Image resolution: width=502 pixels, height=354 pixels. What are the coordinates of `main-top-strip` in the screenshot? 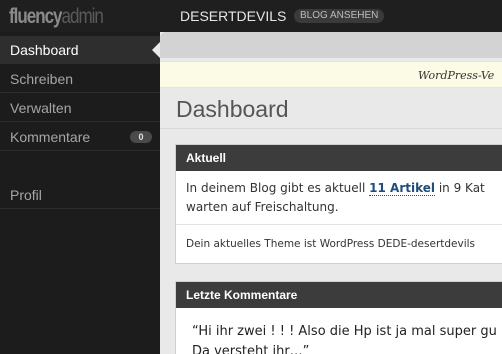 It's located at (331, 45).